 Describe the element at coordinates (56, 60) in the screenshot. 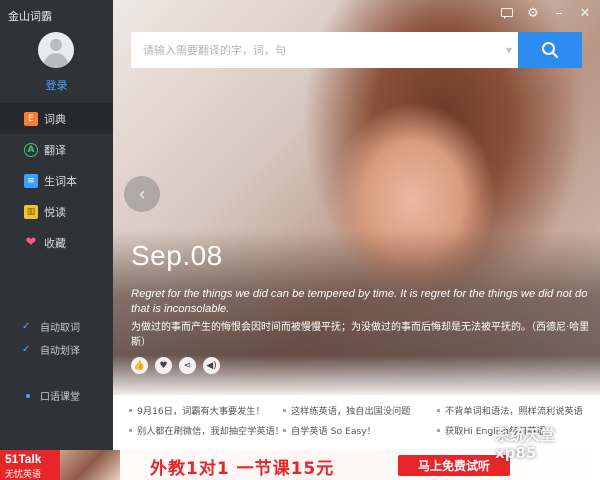

I see `avatar-body` at that location.